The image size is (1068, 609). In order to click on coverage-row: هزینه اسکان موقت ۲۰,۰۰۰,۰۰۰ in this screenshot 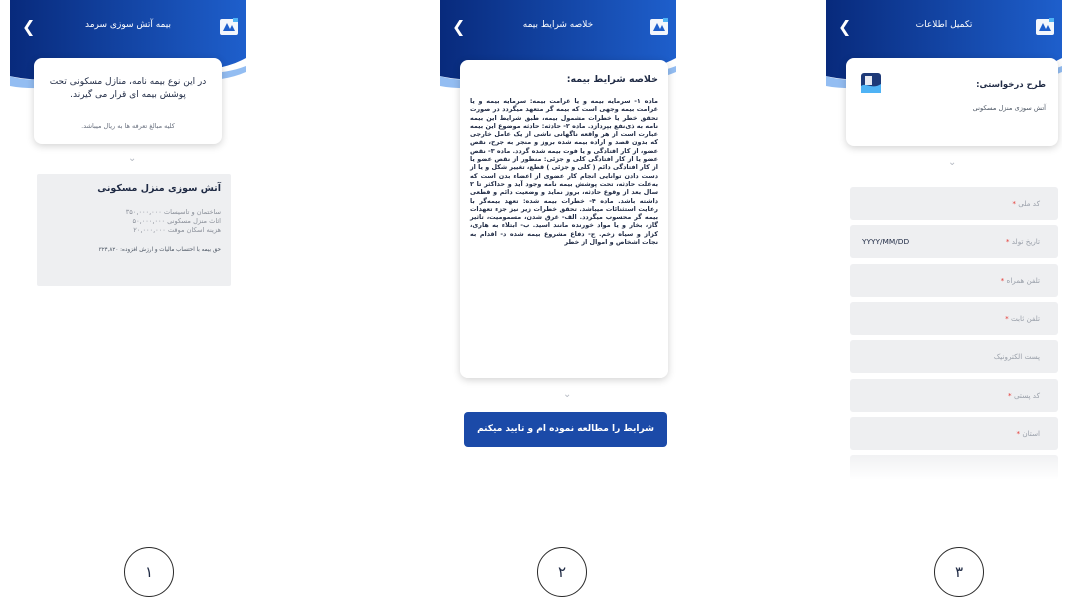, I will do `click(177, 230)`.